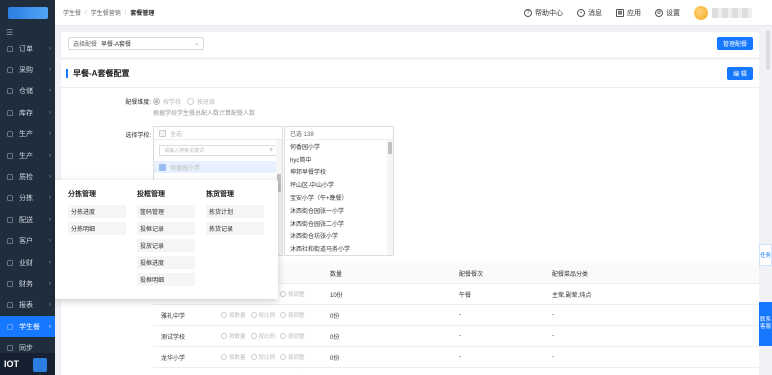 Image resolution: width=772 pixels, height=375 pixels. What do you see at coordinates (27, 91) in the screenshot?
I see `sidebar-item: ▢ 仓储 ›` at bounding box center [27, 91].